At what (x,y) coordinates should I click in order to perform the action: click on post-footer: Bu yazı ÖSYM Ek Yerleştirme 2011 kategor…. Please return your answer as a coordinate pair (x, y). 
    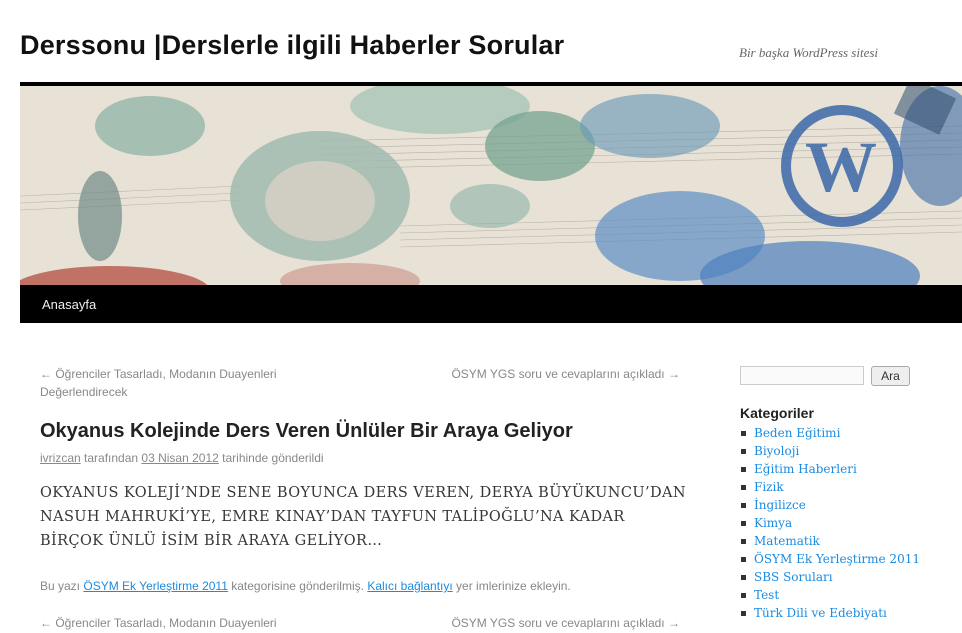
    Looking at the image, I should click on (305, 586).